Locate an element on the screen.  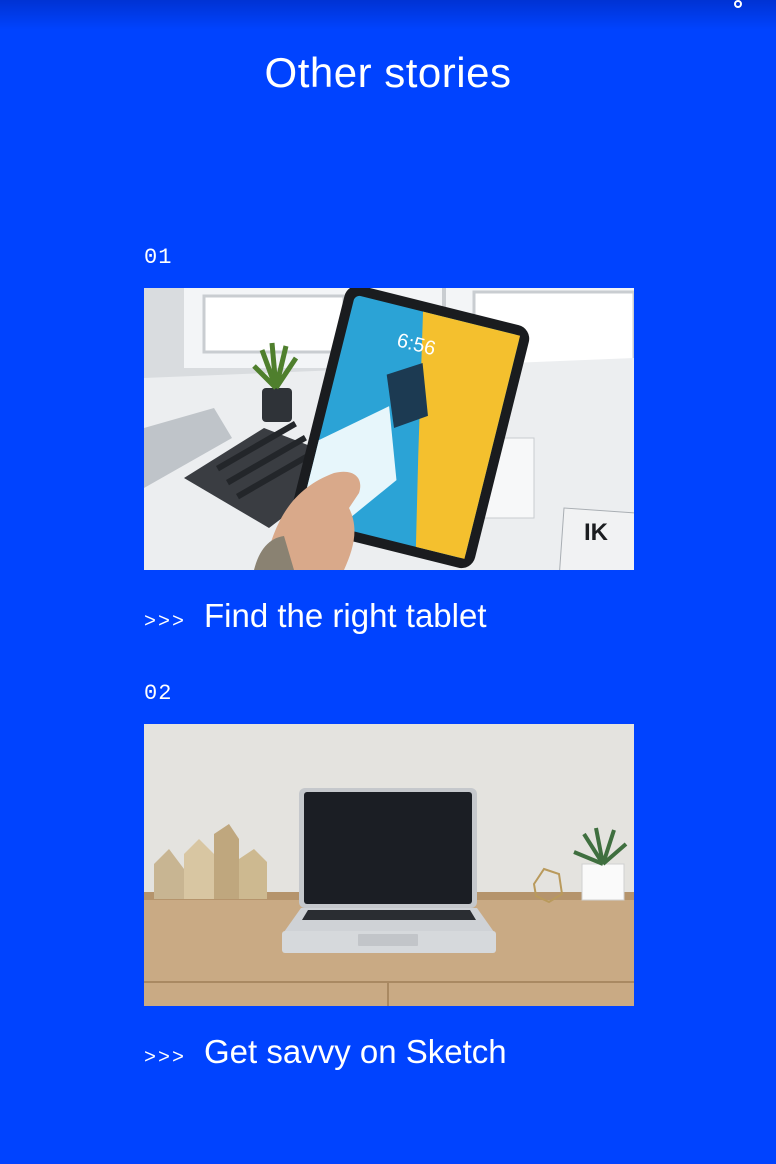
svg-text: IK is located at coordinates (596, 532).